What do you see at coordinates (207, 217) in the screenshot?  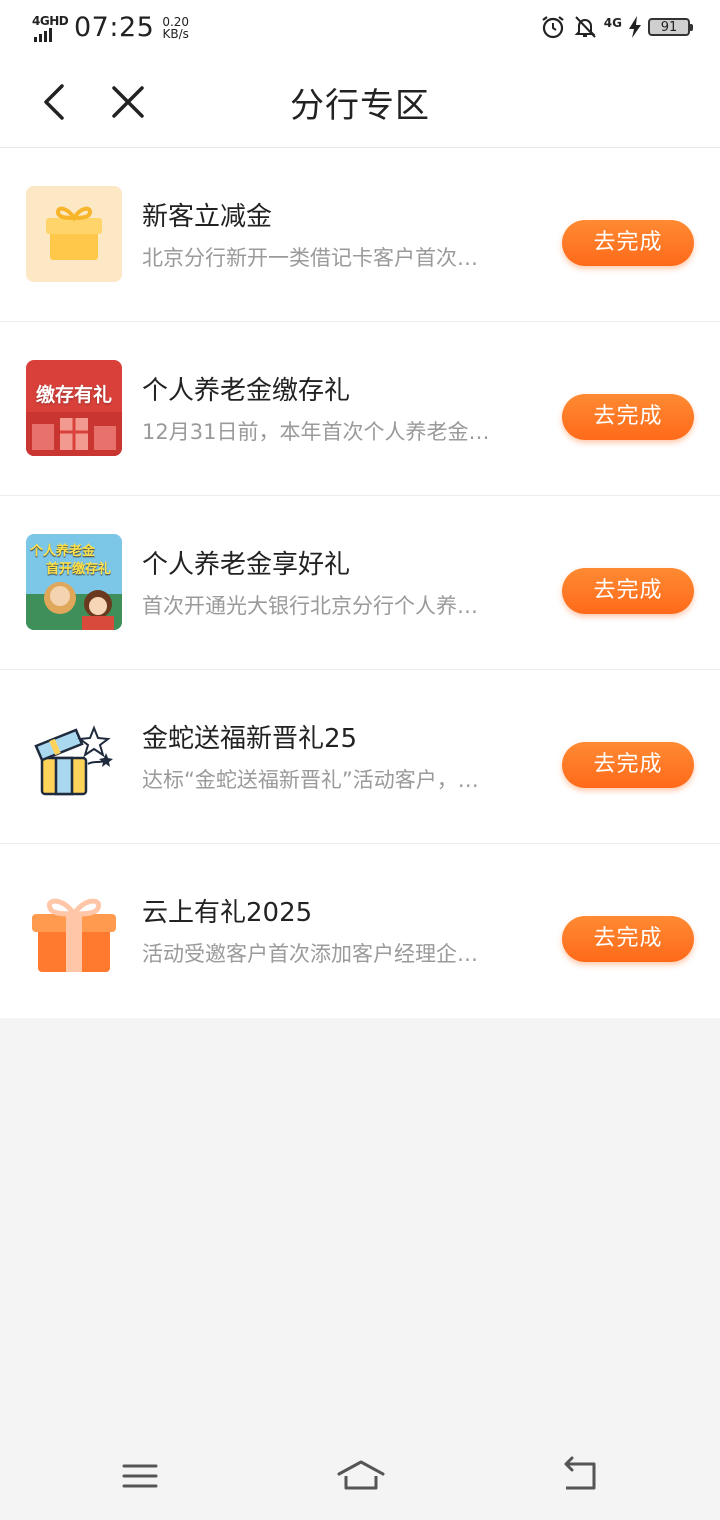 I see `item-title: 新客立减金` at bounding box center [207, 217].